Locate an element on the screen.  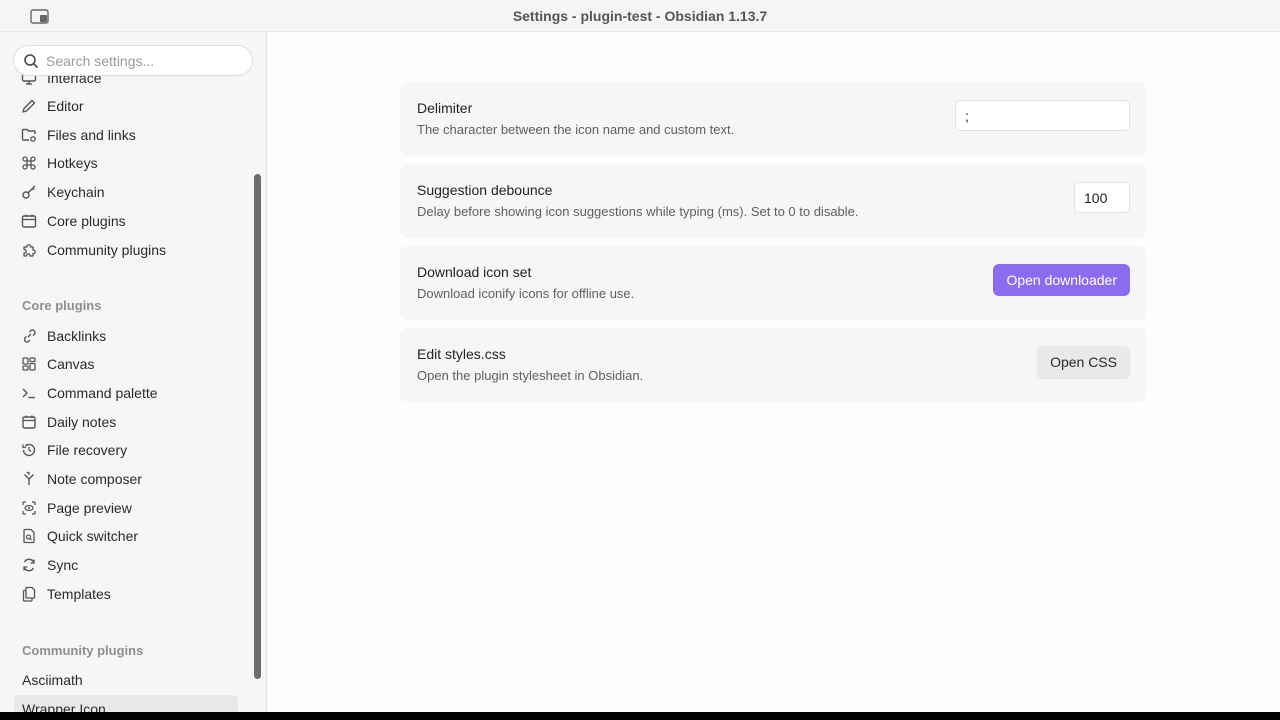
refresh-icon is located at coordinates (29, 565).